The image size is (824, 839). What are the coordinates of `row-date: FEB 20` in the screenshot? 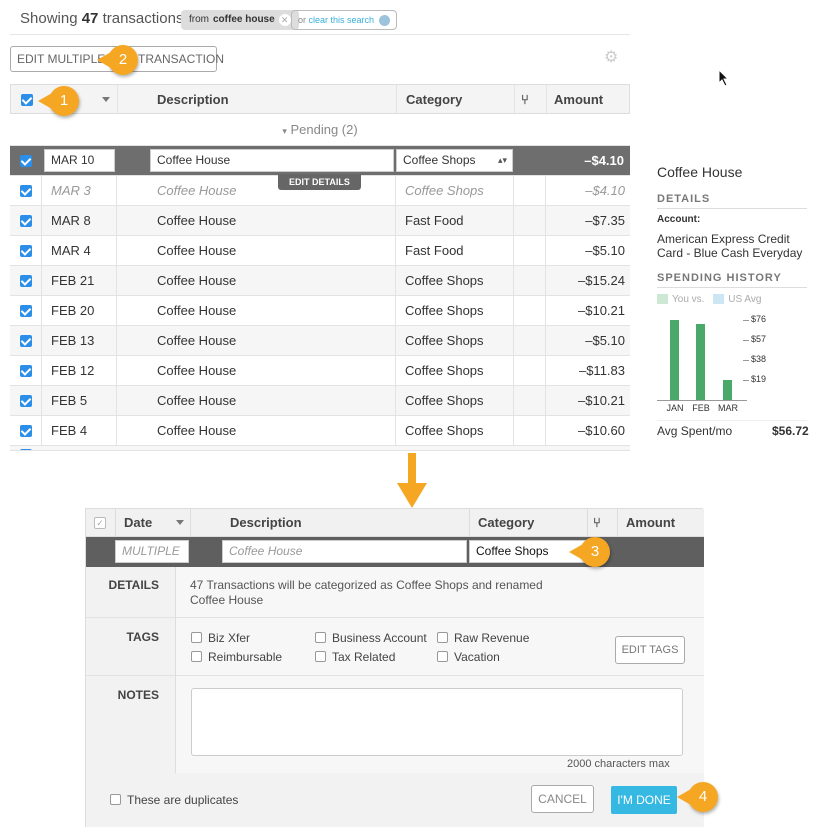 It's located at (73, 310).